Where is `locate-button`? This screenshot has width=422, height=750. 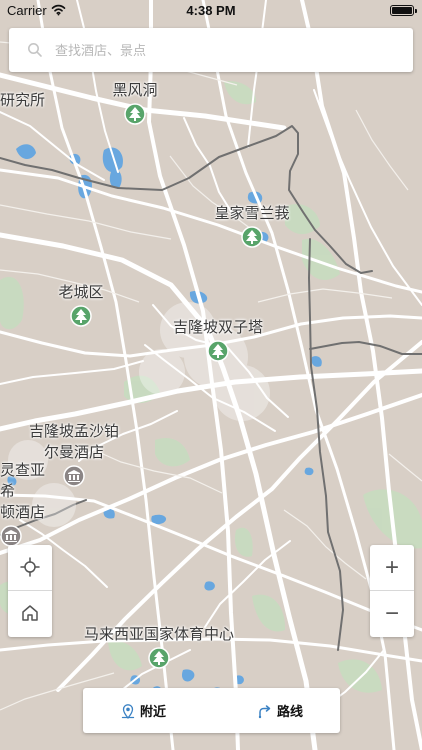 locate-button is located at coordinates (30, 568).